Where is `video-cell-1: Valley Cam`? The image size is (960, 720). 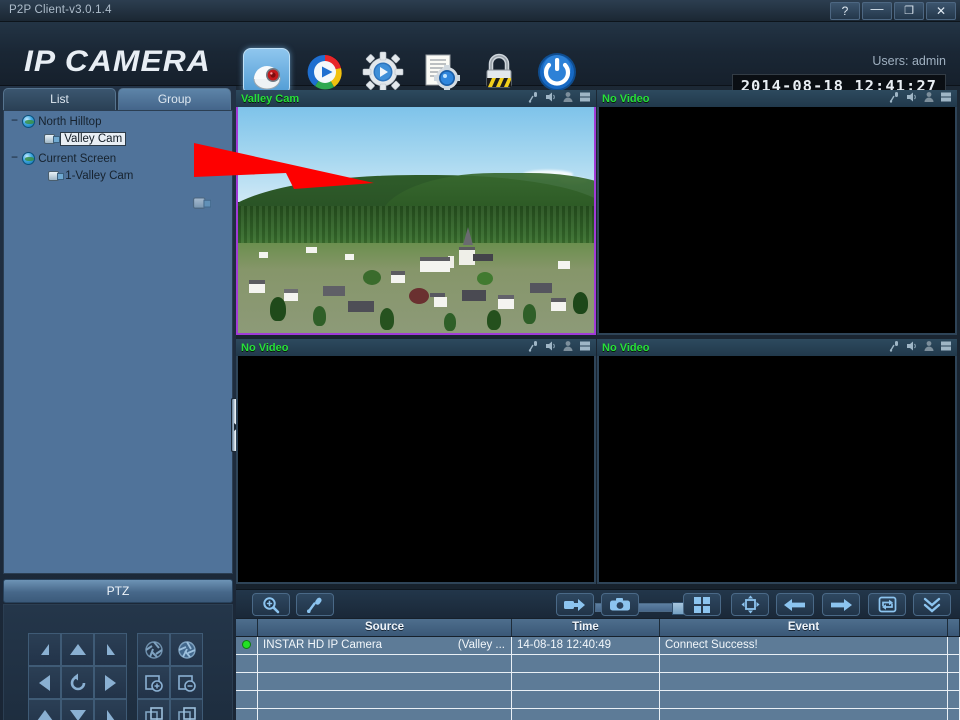 video-cell-1: Valley Cam is located at coordinates (416, 212).